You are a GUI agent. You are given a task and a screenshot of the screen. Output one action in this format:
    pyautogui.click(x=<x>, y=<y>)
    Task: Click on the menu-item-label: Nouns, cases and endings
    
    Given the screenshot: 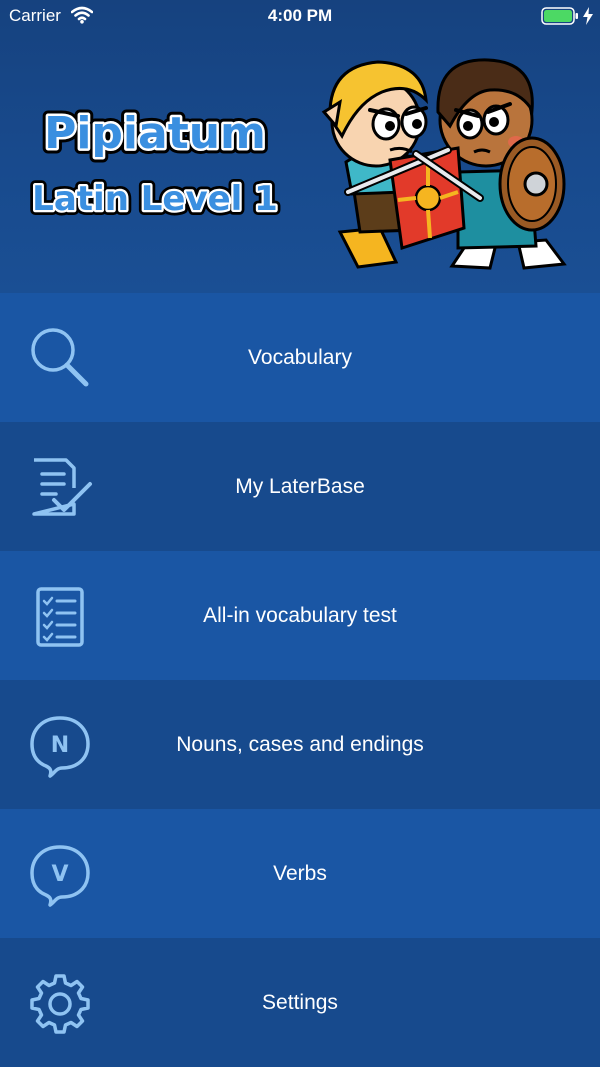 What is the action you would take?
    pyautogui.click(x=300, y=744)
    